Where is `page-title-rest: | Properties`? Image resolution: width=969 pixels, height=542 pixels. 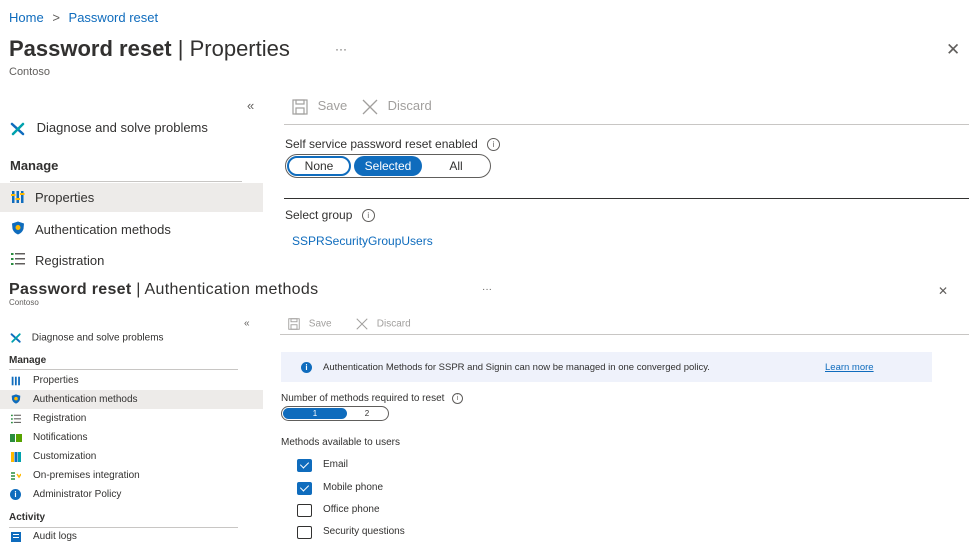 page-title-rest: | Properties is located at coordinates (233, 48).